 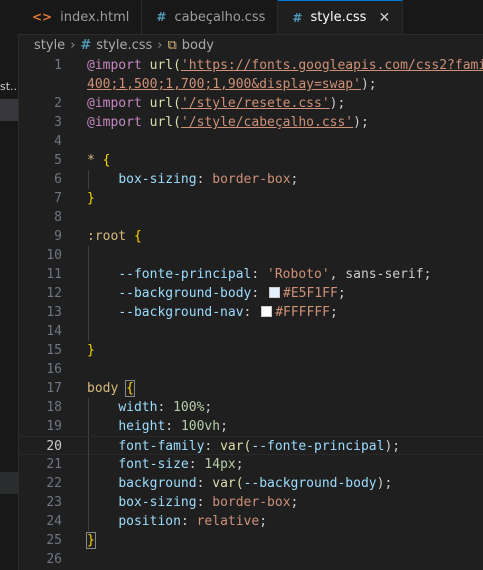 What do you see at coordinates (250, 331) in the screenshot?
I see `code-line: 14` at bounding box center [250, 331].